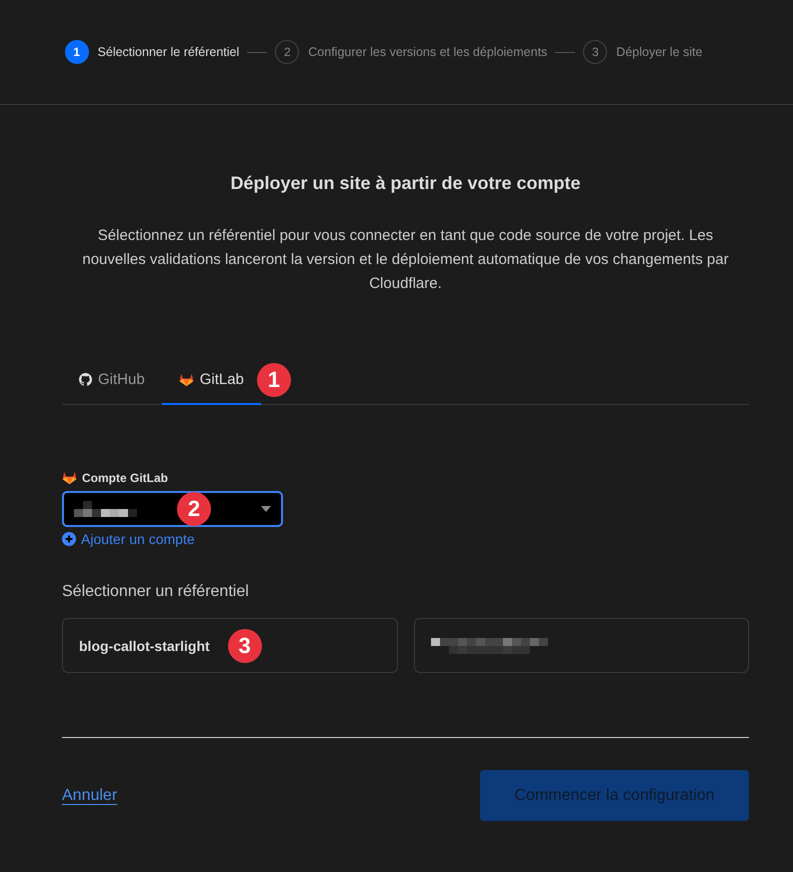  Describe the element at coordinates (428, 52) in the screenshot. I see `step-label: Configurer les versions et les déploiements` at that location.